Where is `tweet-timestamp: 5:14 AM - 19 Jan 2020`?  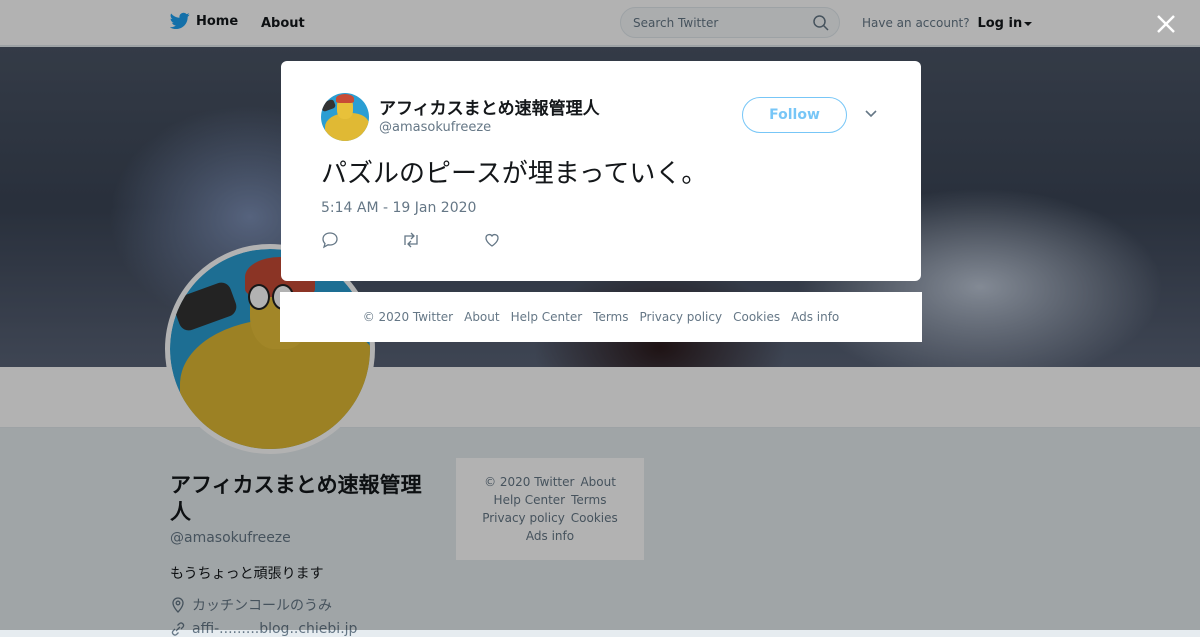 tweet-timestamp: 5:14 AM - 19 Jan 2020 is located at coordinates (398, 208).